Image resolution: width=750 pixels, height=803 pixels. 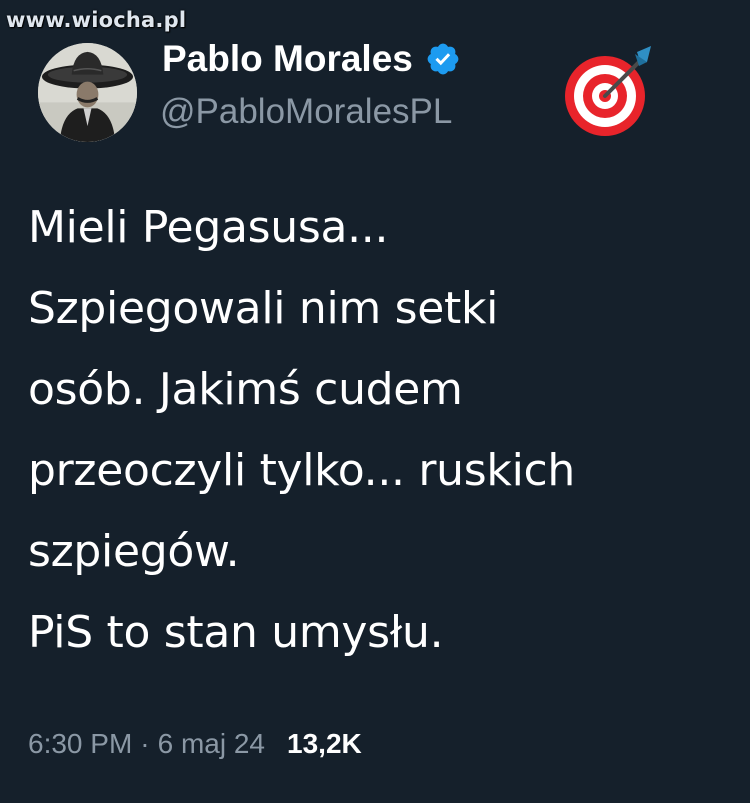 I want to click on tweet-date: 6 maj 24, so click(x=211, y=744).